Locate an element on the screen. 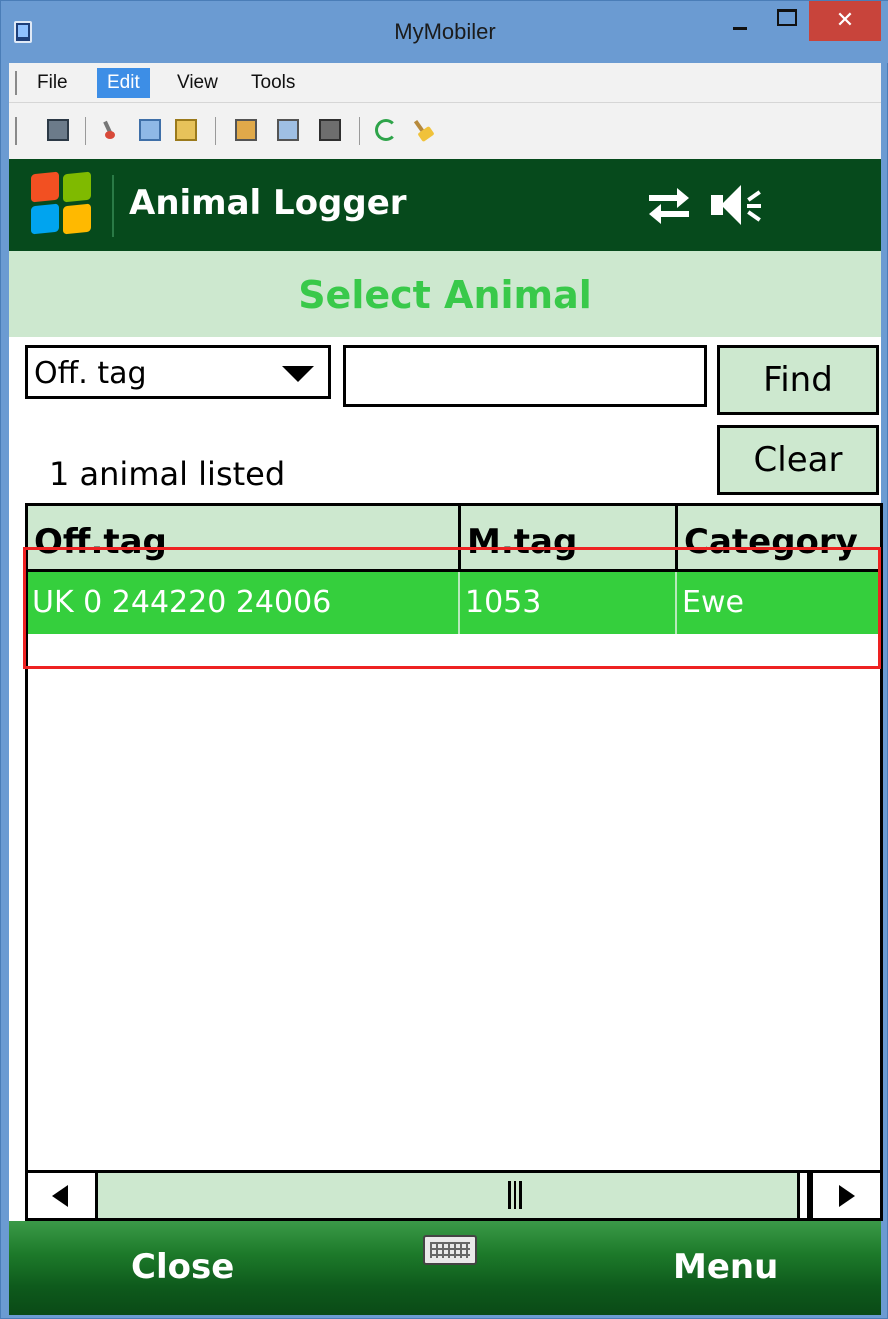 The height and width of the screenshot is (1319, 888). selection-highlight-box is located at coordinates (452, 608).